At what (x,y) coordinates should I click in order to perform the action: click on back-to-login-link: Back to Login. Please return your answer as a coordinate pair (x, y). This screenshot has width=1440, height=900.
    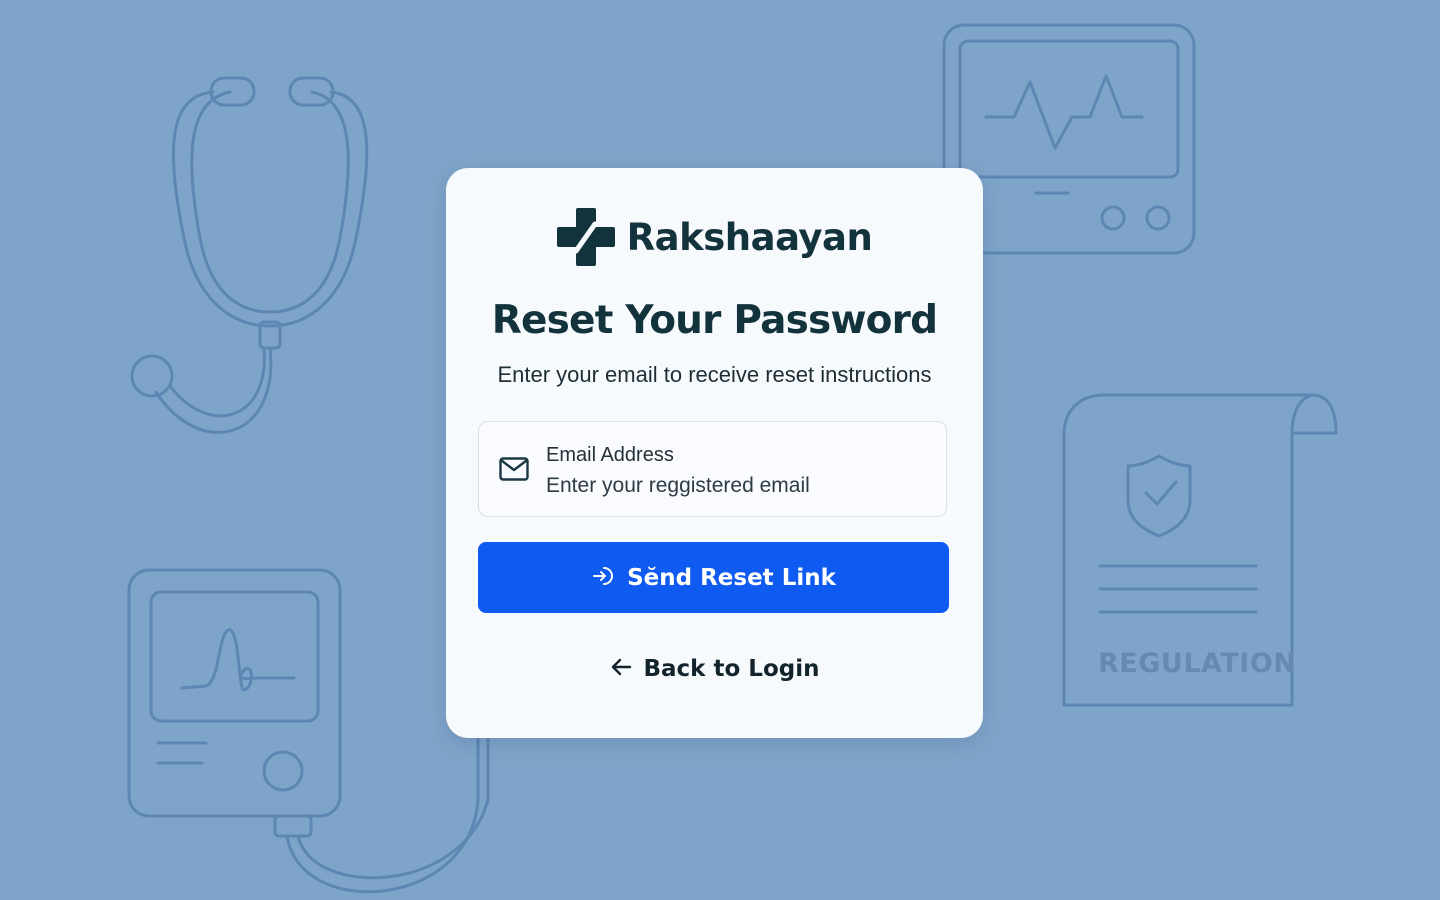
    Looking at the image, I should click on (714, 669).